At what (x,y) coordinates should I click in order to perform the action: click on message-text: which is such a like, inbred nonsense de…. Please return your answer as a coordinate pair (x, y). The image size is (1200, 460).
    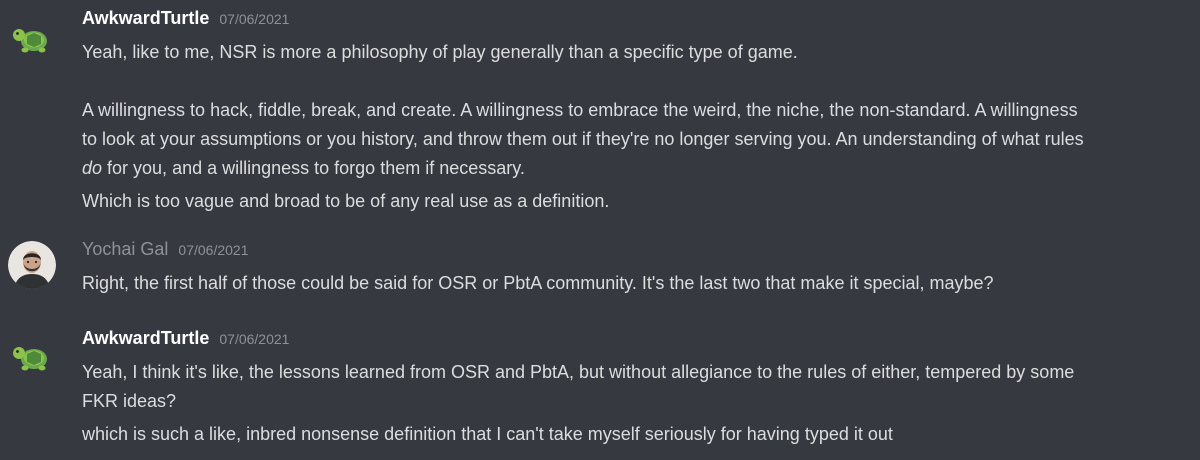
    Looking at the image, I should click on (487, 434).